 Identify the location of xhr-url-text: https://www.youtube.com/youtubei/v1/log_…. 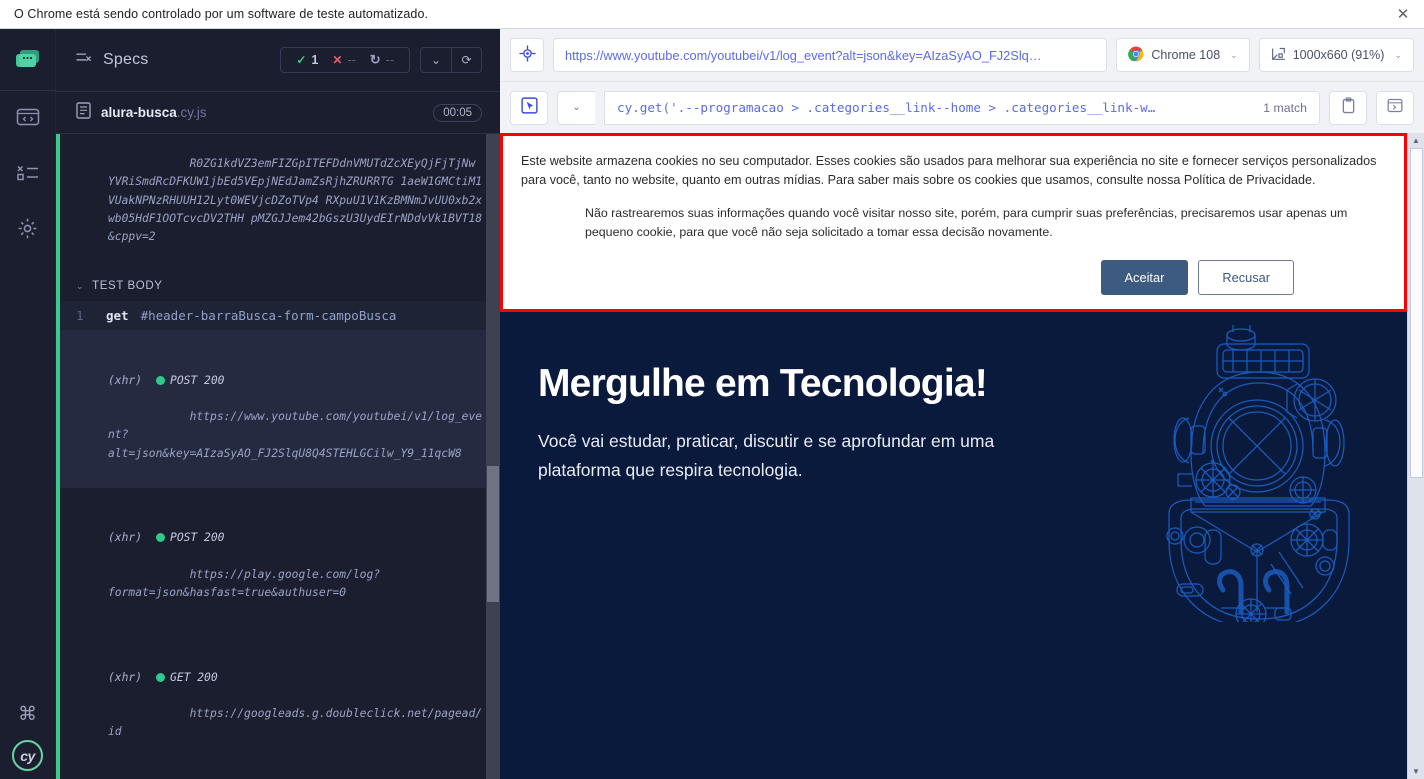
(295, 435).